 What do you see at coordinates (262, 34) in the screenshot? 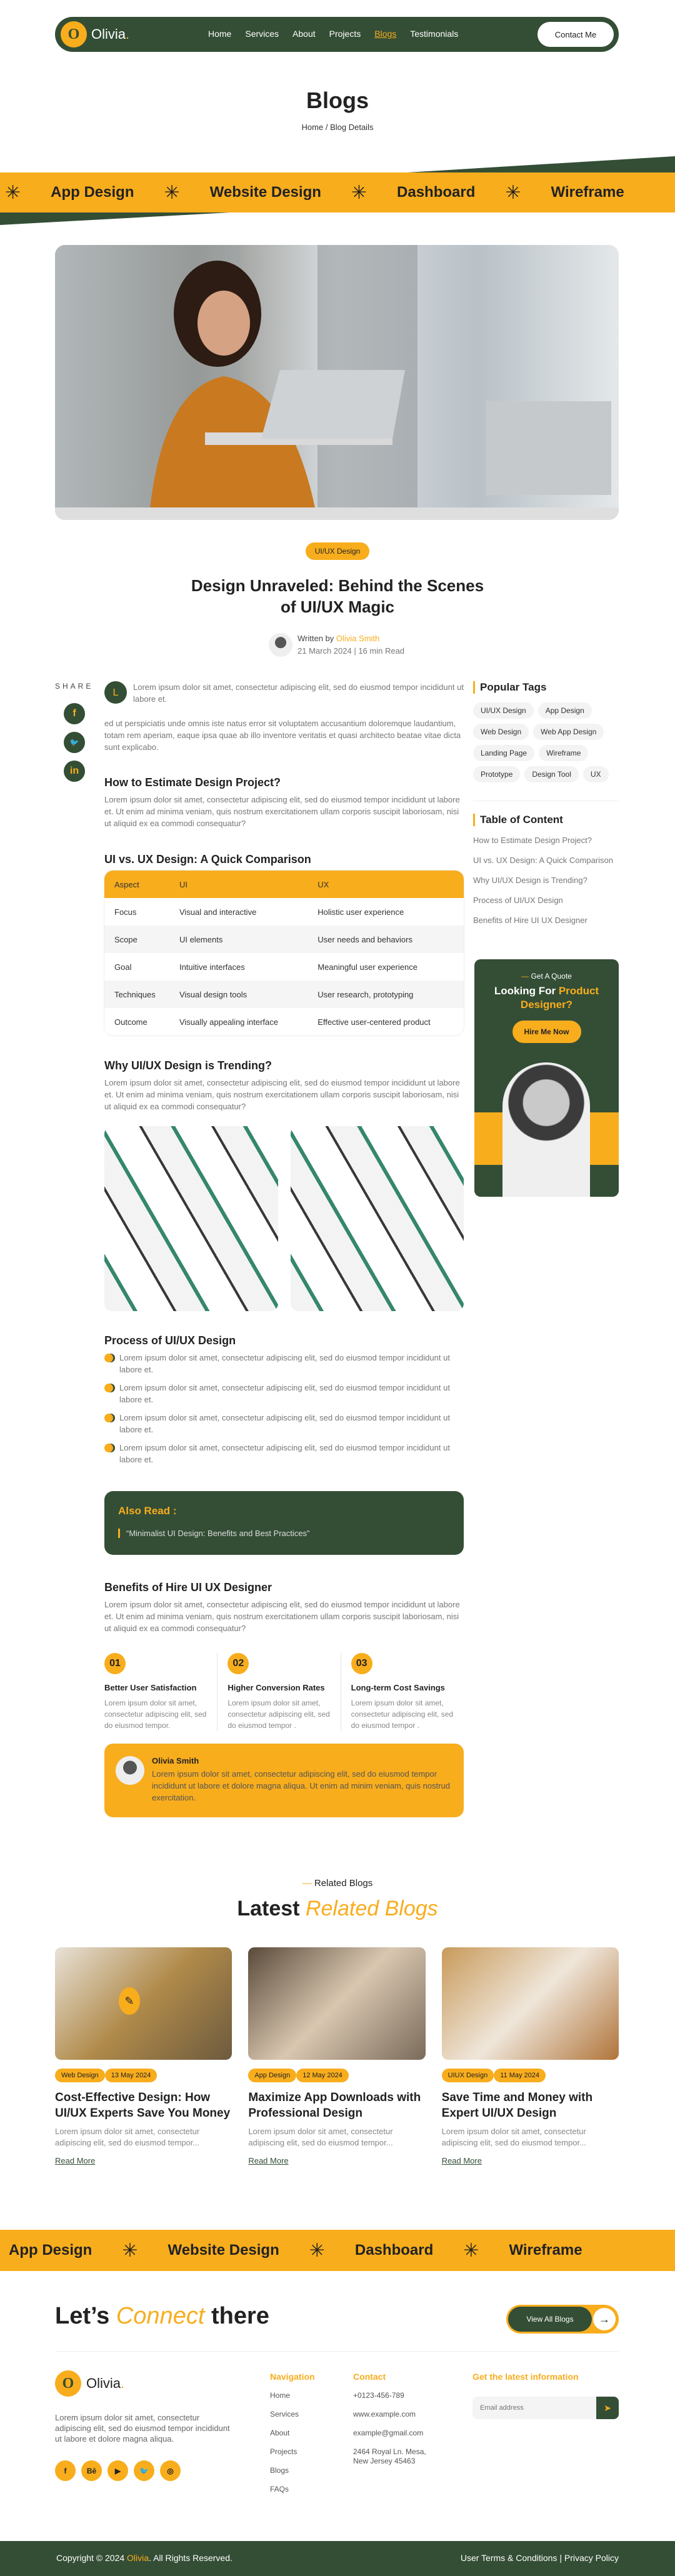
I see `nav-link-services: Services` at bounding box center [262, 34].